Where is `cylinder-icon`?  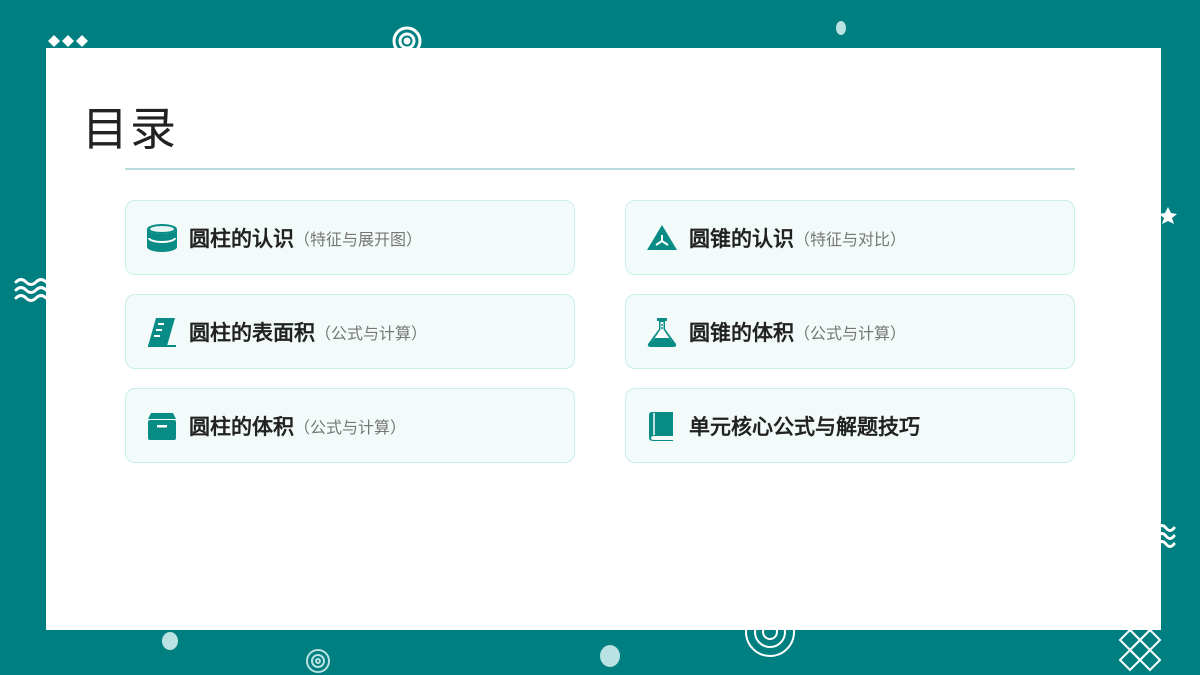 cylinder-icon is located at coordinates (162, 238).